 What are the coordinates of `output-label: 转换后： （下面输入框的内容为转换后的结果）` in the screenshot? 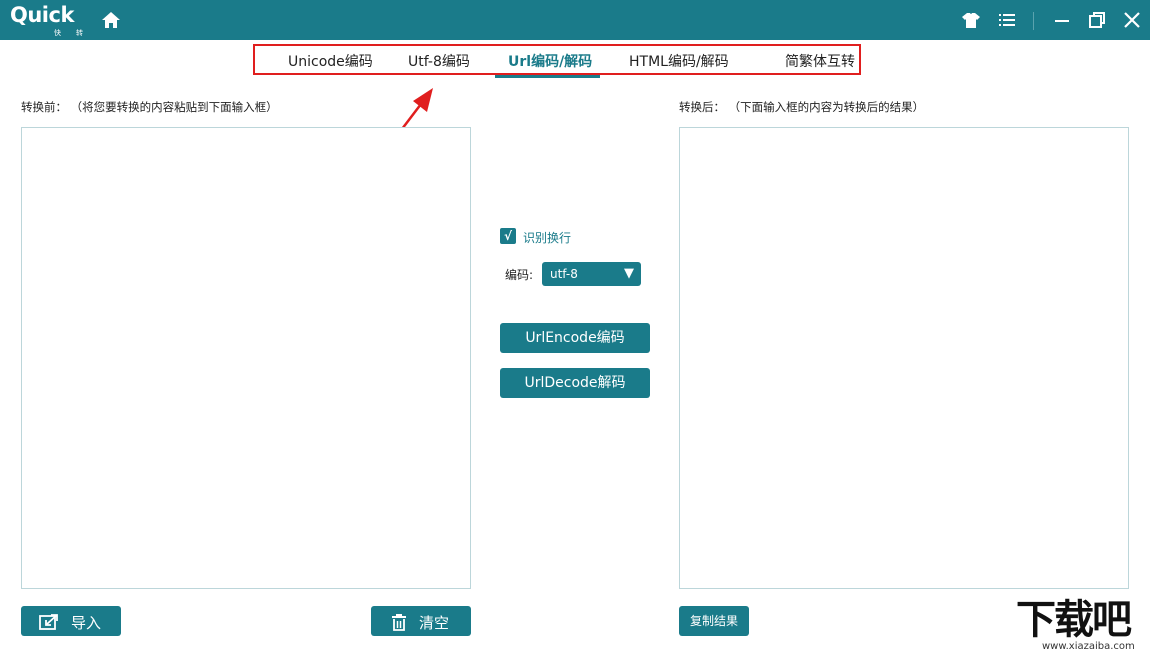 It's located at (802, 107).